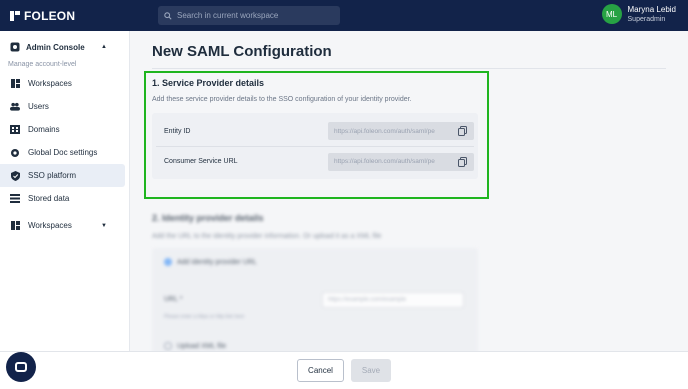 The height and width of the screenshot is (389, 688). What do you see at coordinates (208, 218) in the screenshot?
I see `section-title: 2. Identity provider details` at bounding box center [208, 218].